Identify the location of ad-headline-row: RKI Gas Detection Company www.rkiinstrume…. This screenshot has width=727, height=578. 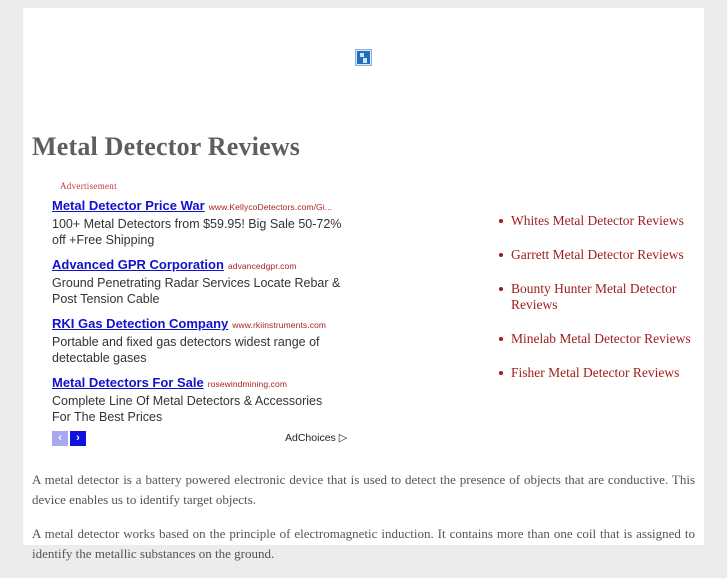
(202, 324).